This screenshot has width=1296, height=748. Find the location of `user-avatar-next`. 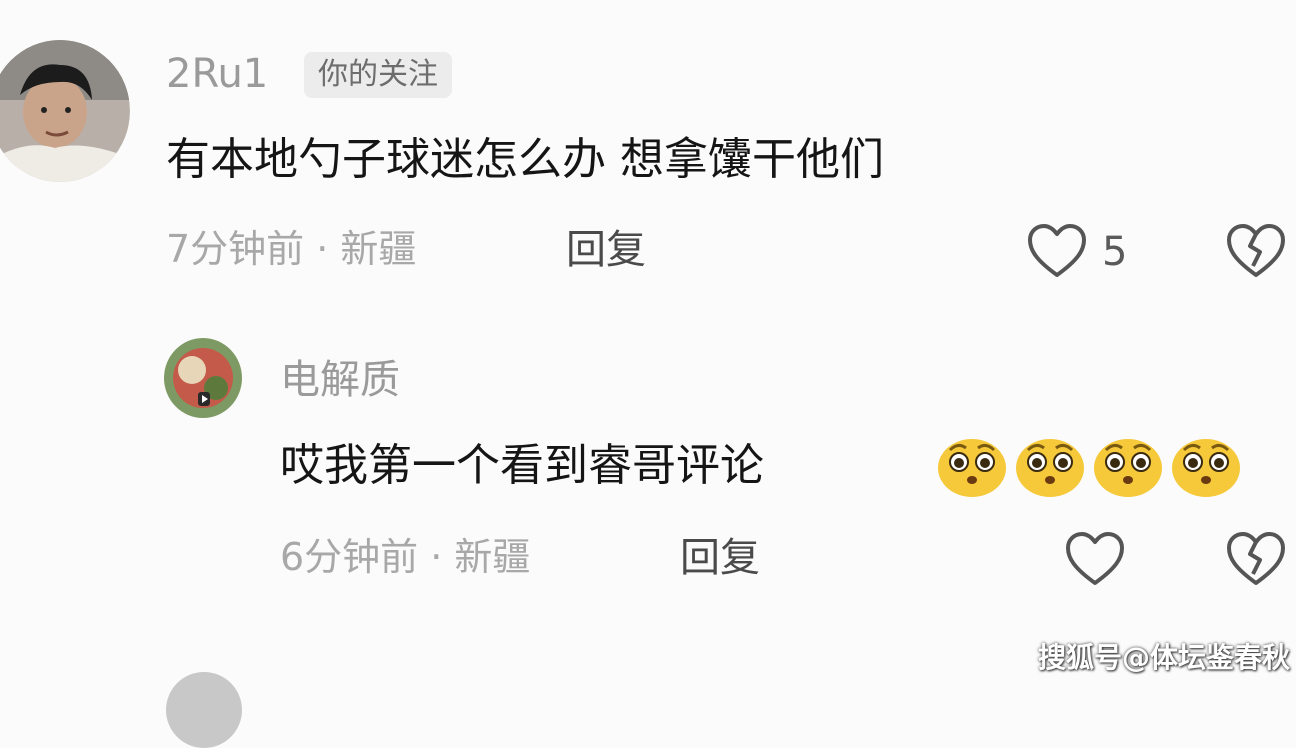

user-avatar-next is located at coordinates (204, 710).